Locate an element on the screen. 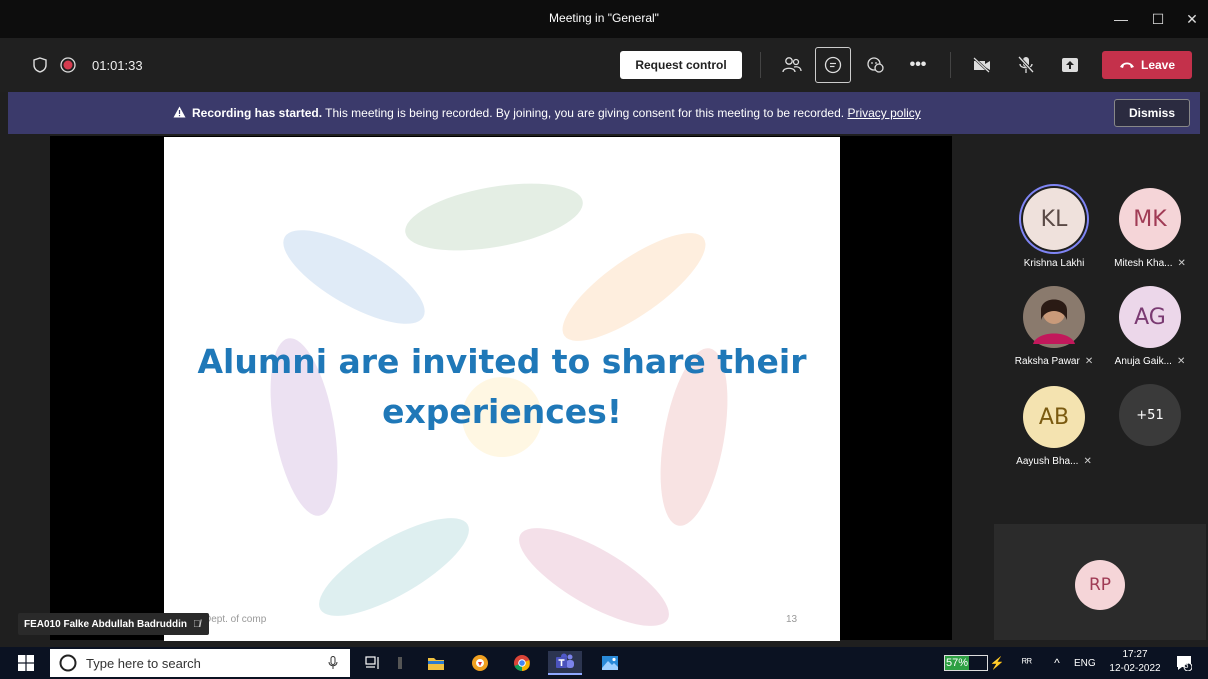 The image size is (1208, 679). chat-icon is located at coordinates (833, 65).